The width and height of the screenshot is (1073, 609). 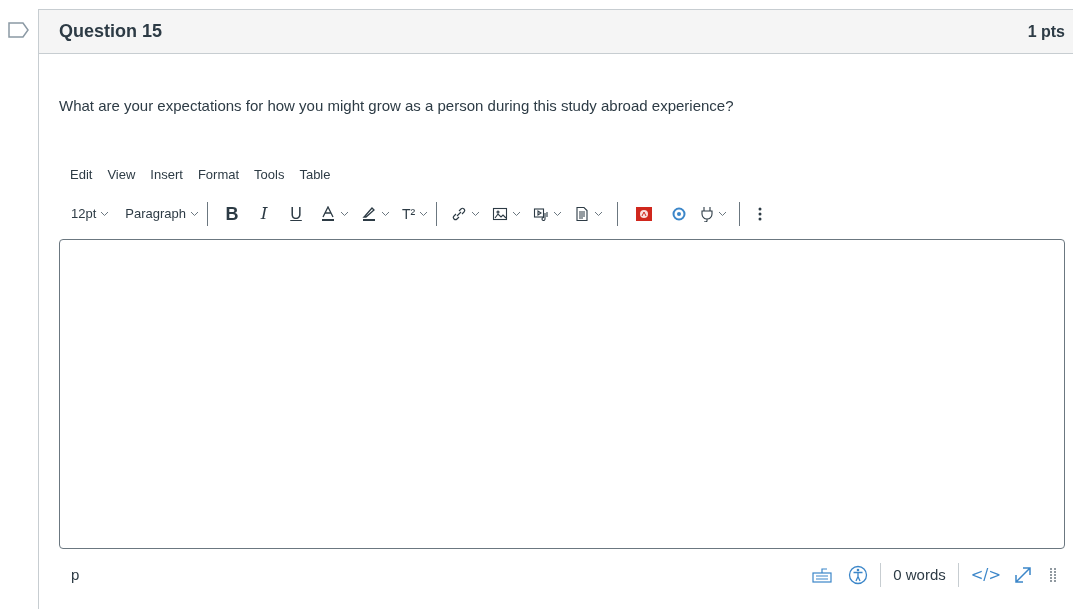 I want to click on plugin-button, so click(x=714, y=214).